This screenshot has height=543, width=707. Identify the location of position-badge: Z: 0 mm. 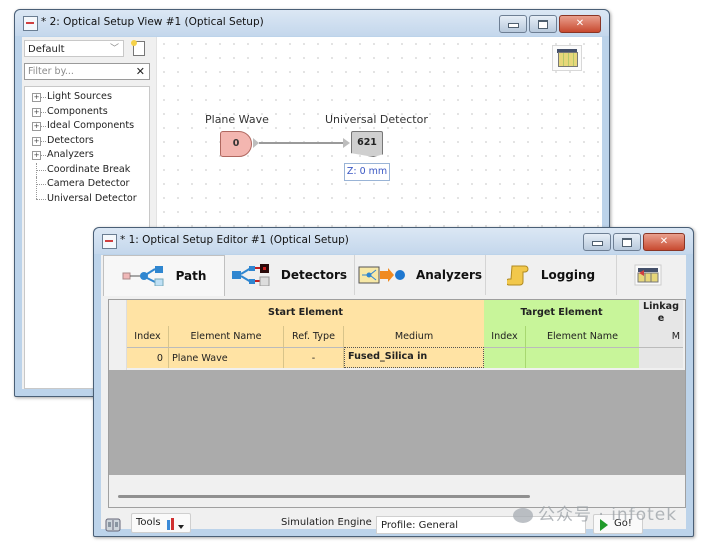
(367, 172).